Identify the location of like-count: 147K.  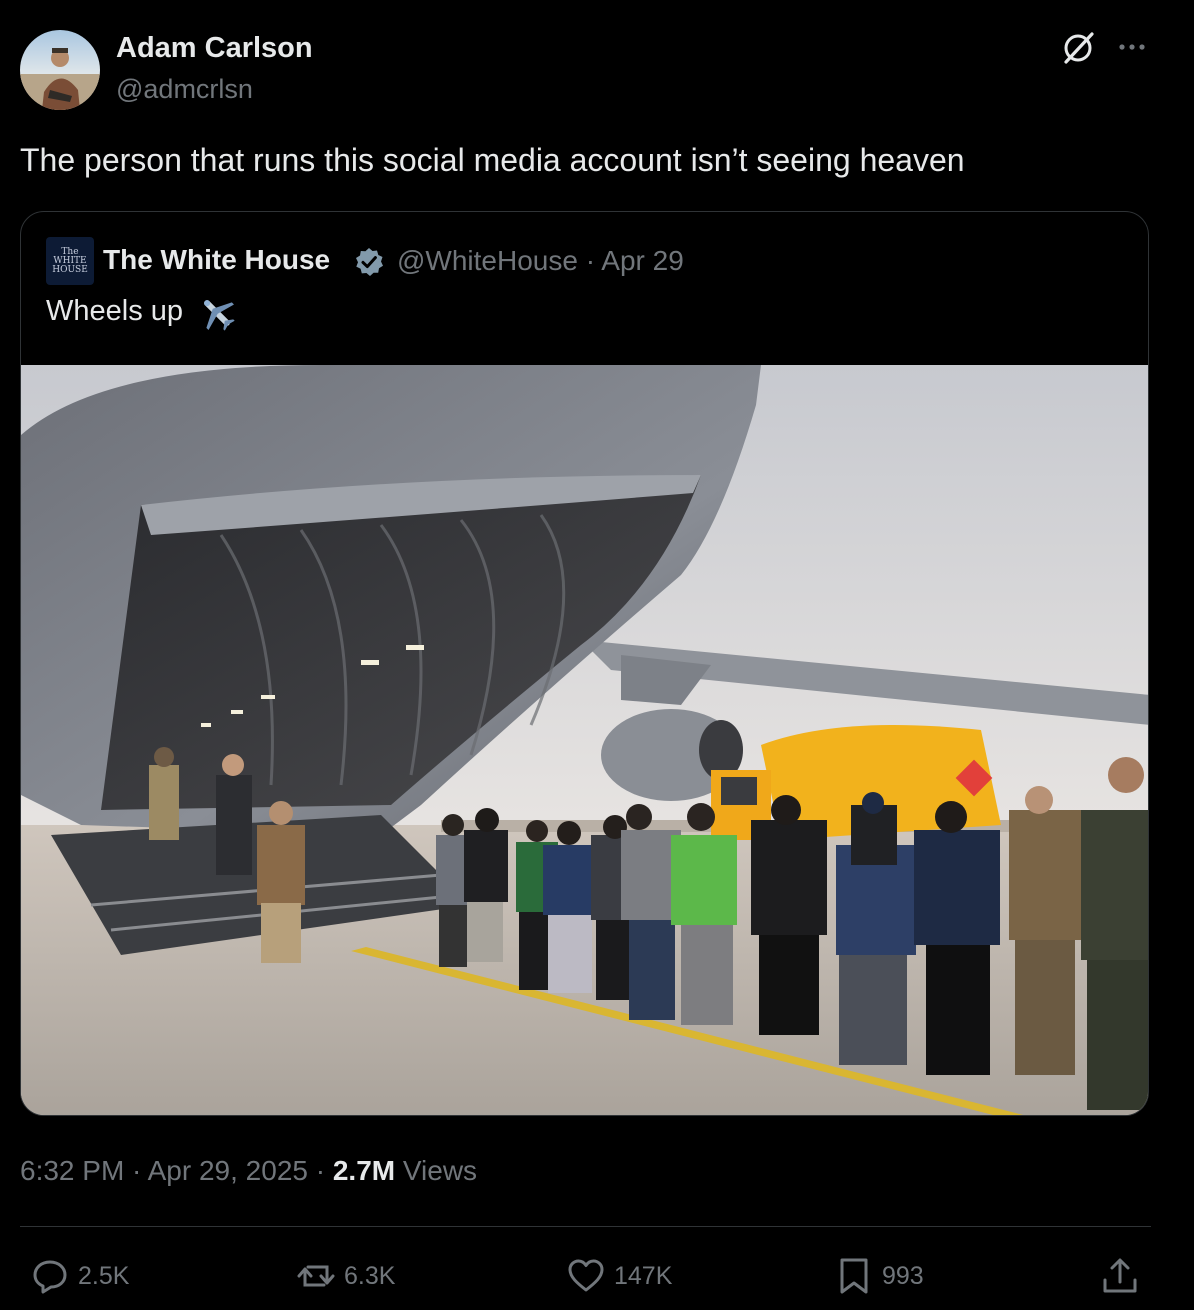
(643, 1275).